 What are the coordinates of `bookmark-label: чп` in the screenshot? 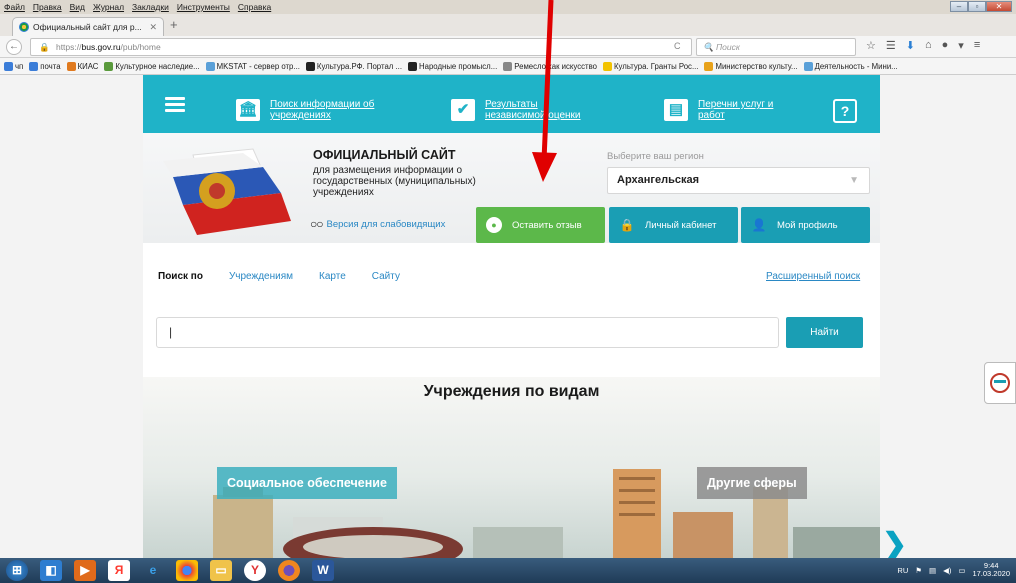 It's located at (19, 66).